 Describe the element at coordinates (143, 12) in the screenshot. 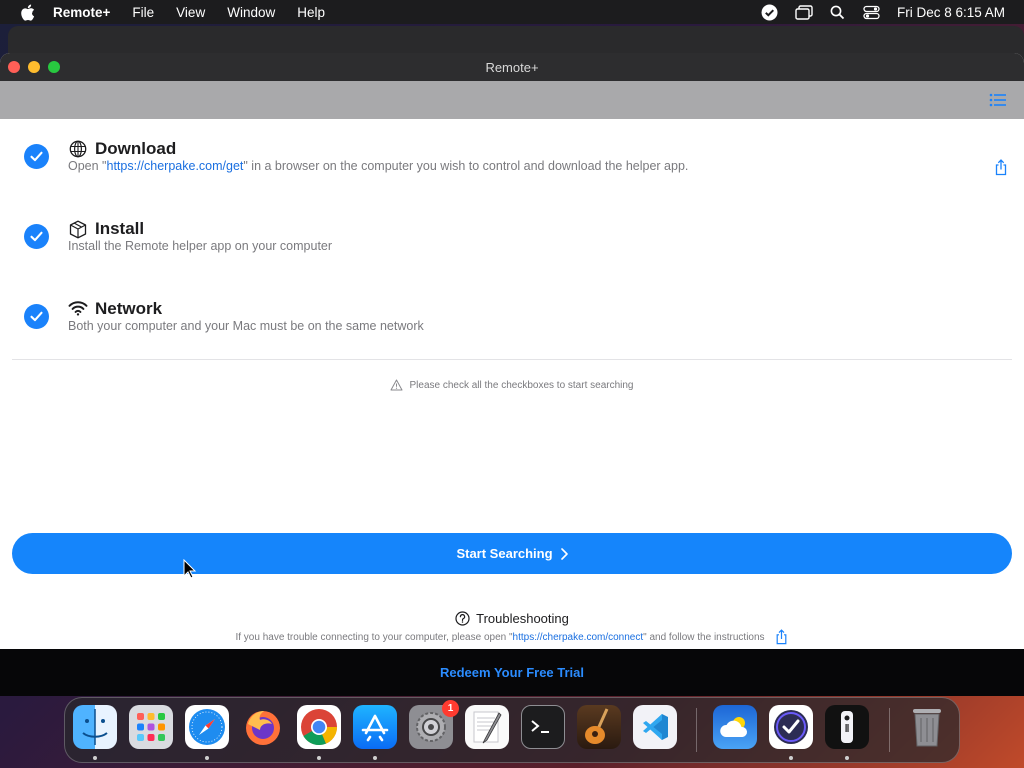

I see `menu-file: File` at that location.